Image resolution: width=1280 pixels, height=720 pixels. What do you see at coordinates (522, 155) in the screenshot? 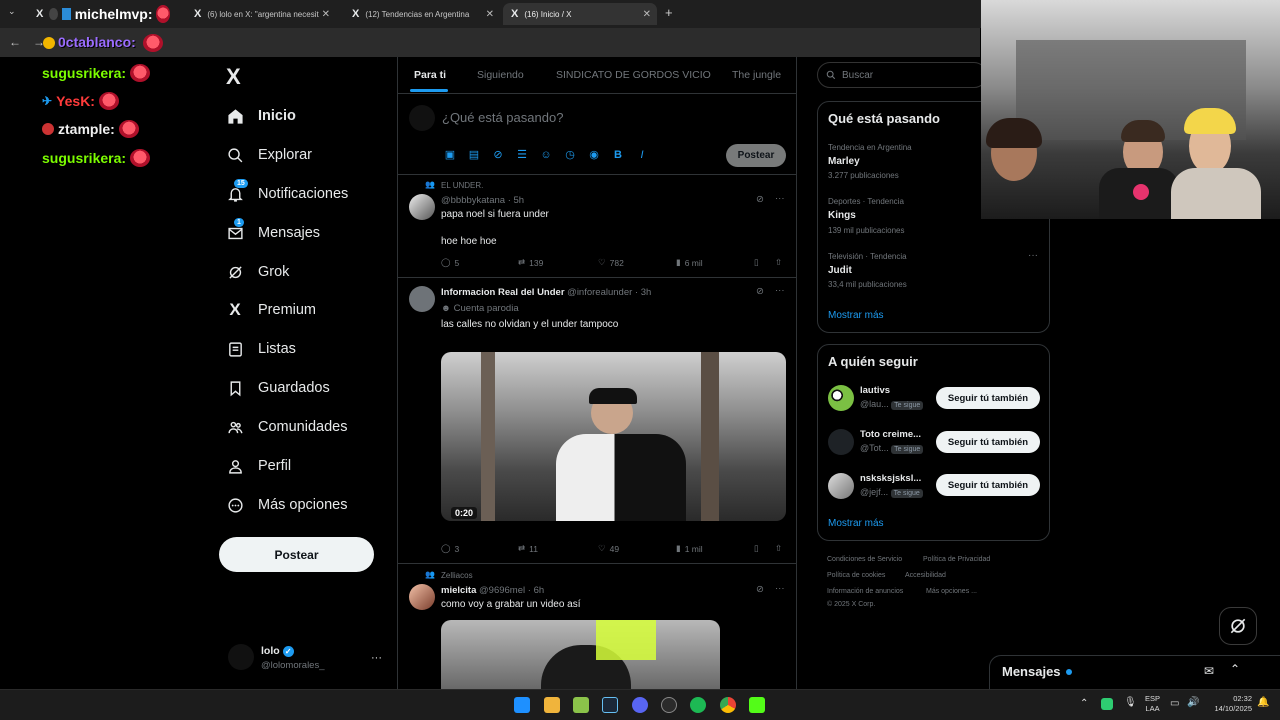
I see `poll-icon: ☰` at bounding box center [522, 155].